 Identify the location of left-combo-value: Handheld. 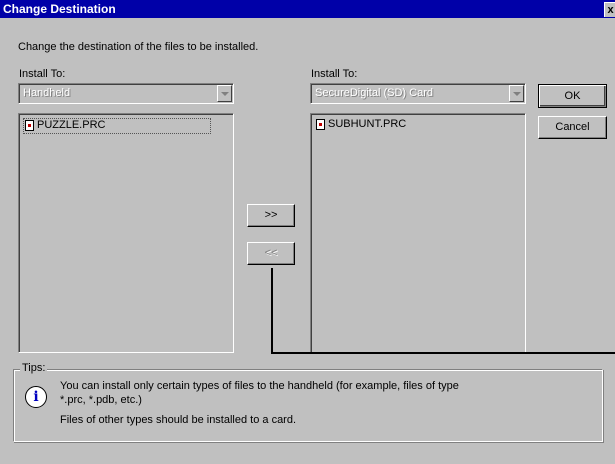
(47, 93).